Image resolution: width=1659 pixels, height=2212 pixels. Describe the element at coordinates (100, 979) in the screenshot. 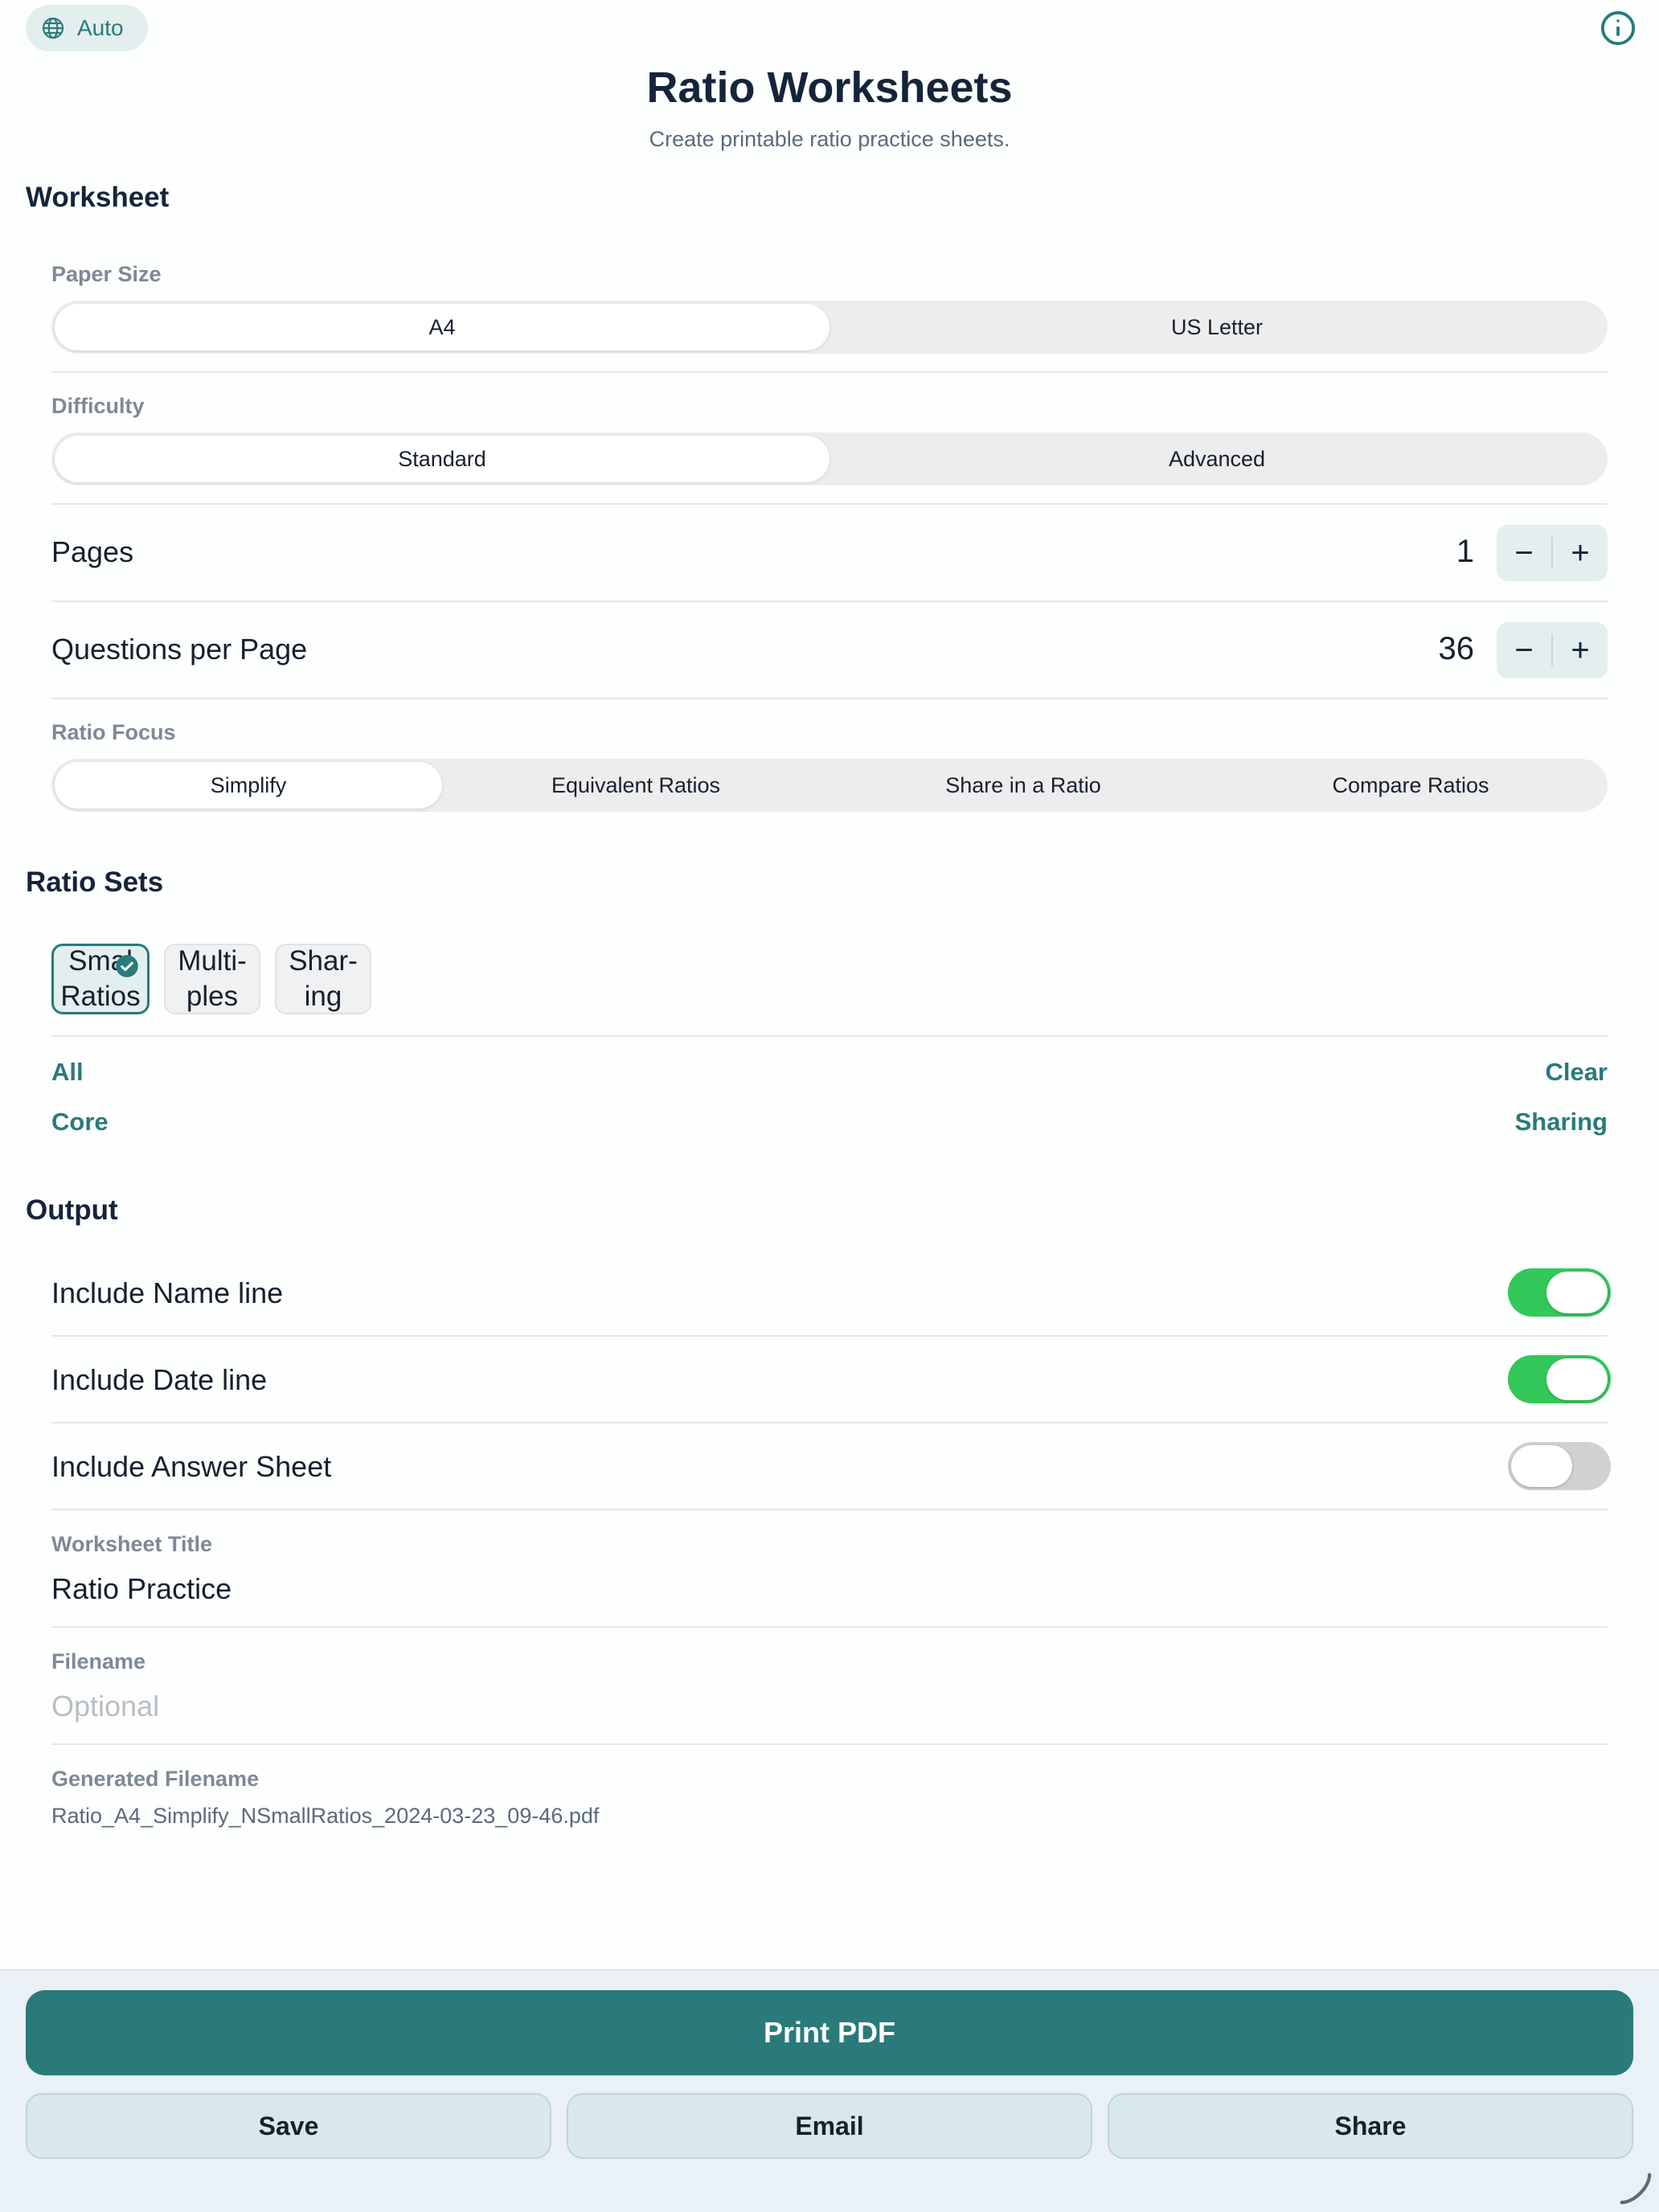

I see `ratio-set-chip-small-ratios: Smal Ratios` at that location.